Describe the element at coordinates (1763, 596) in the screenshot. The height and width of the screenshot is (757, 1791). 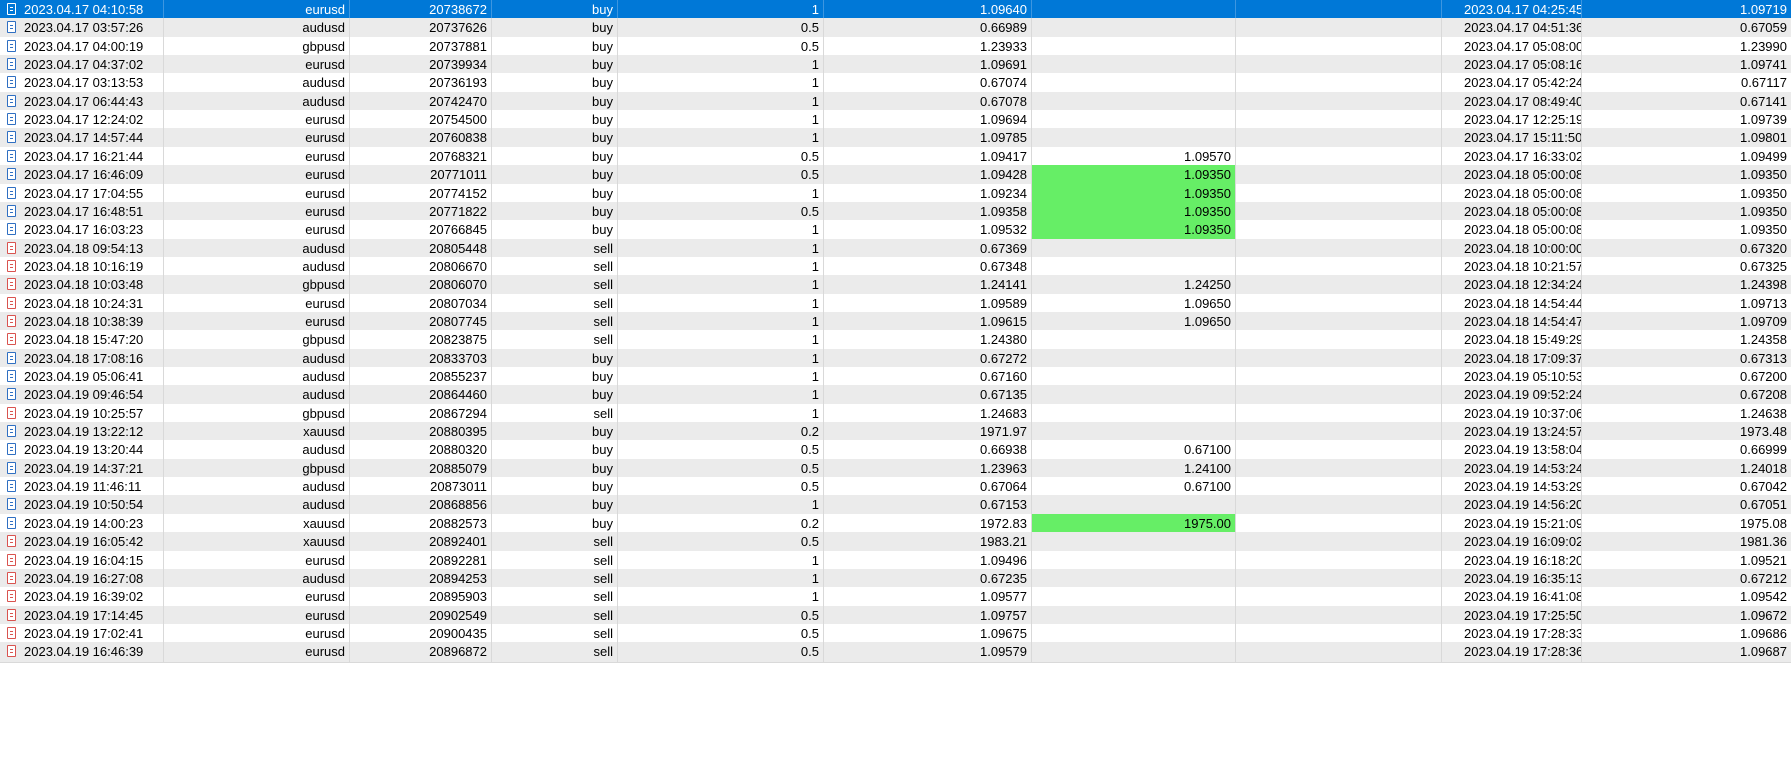
I see `close-price-cell: 1.09542` at that location.